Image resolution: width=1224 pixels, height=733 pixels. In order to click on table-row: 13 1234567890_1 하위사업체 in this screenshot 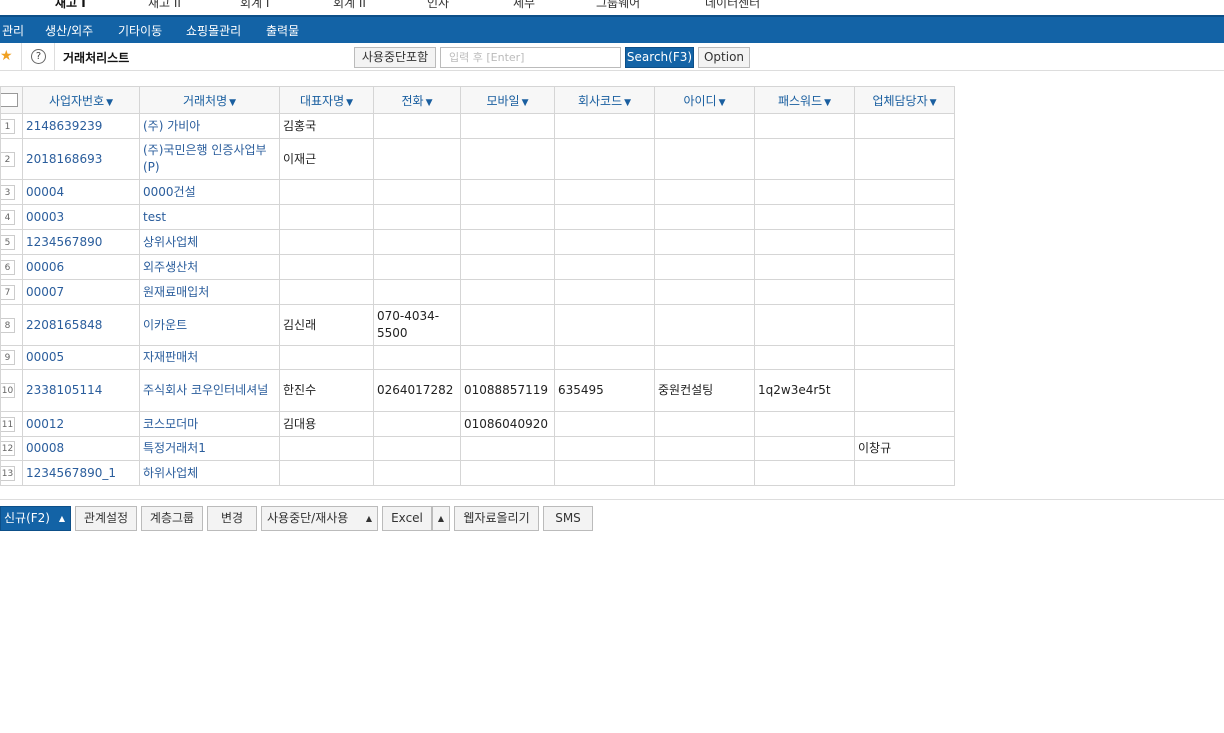, I will do `click(477, 473)`.